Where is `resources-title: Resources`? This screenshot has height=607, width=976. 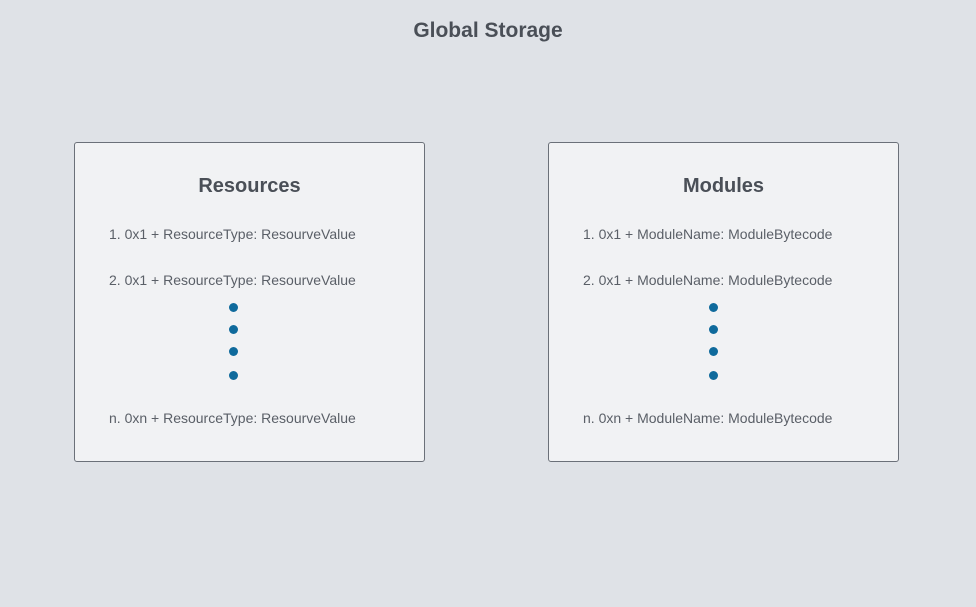 resources-title: Resources is located at coordinates (249, 186).